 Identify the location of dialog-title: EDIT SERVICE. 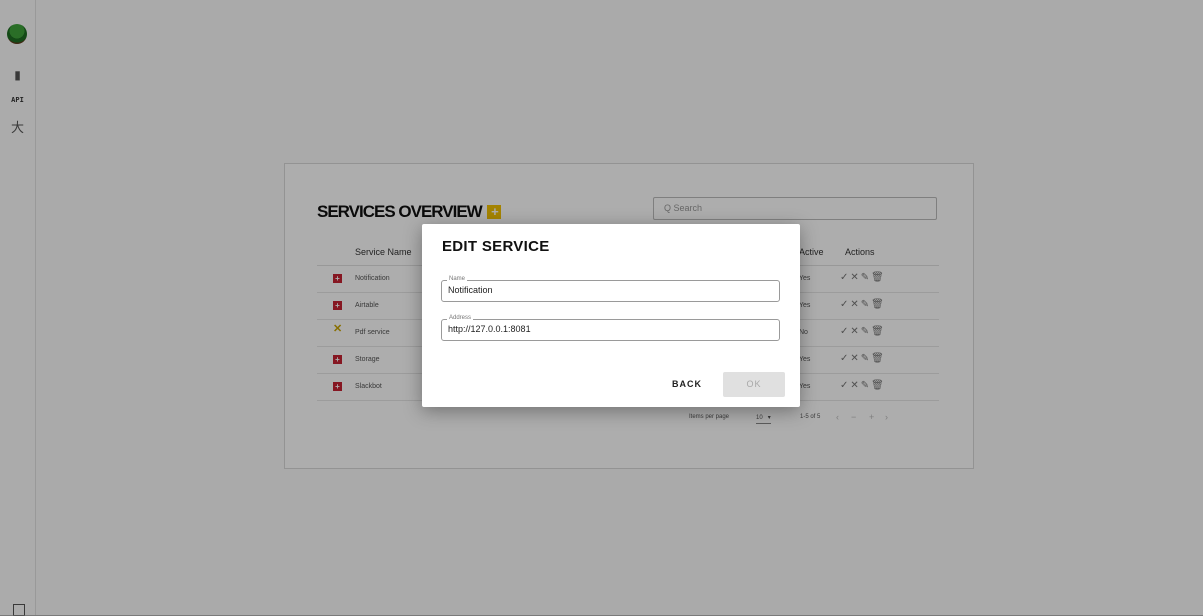
(496, 246).